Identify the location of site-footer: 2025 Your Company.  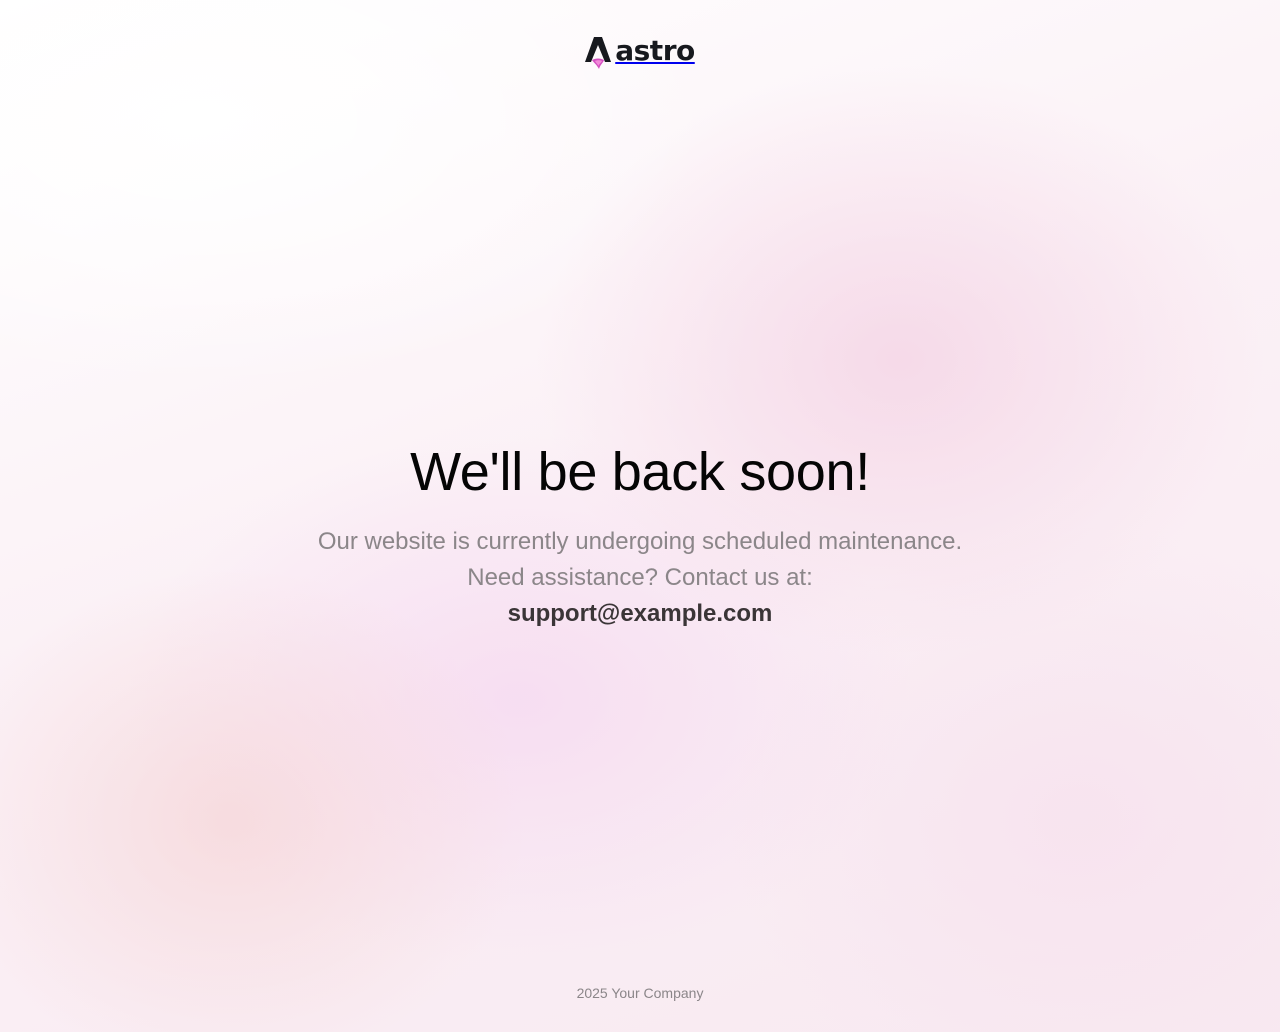
(640, 993).